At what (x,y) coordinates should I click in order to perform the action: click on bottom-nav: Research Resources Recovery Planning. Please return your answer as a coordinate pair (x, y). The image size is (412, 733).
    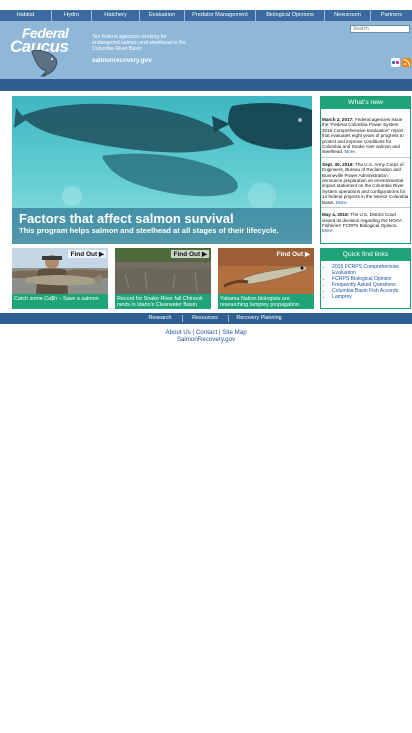
    Looking at the image, I should click on (206, 318).